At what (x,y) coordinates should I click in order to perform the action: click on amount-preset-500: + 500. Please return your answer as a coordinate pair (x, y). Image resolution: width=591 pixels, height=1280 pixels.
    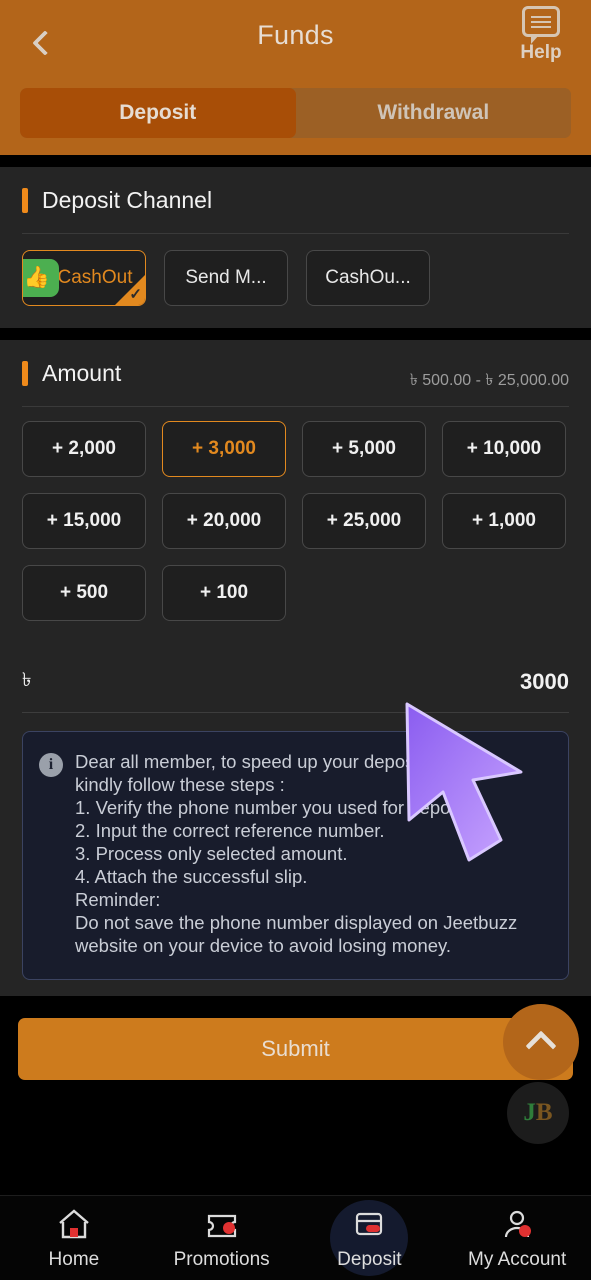
    Looking at the image, I should click on (84, 593).